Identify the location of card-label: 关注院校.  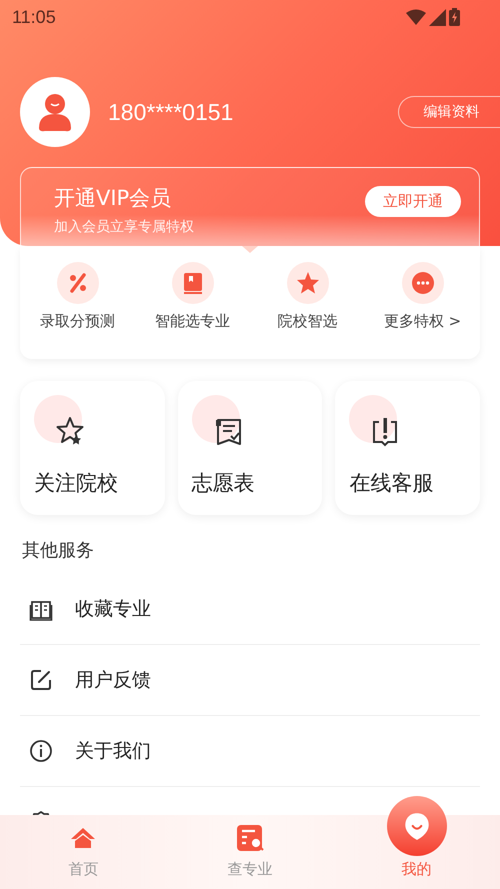
(76, 483).